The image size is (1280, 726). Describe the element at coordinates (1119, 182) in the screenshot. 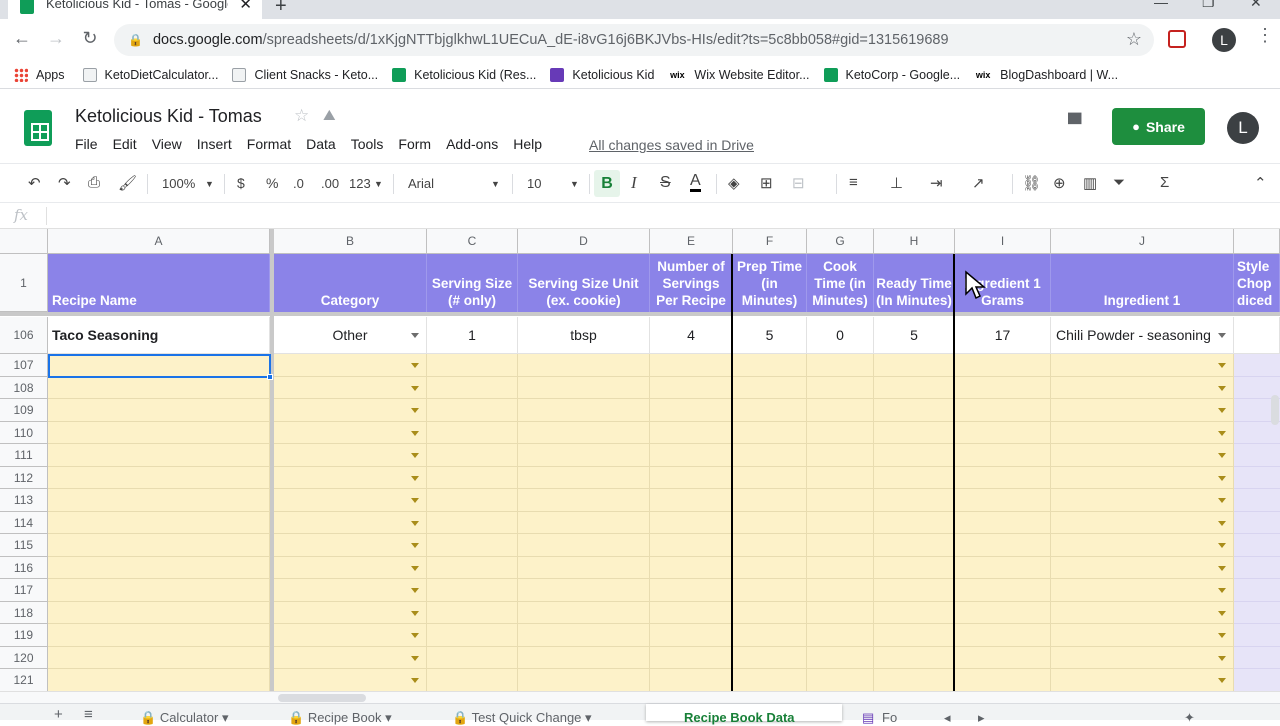

I see `filter-icon: ⏷` at that location.